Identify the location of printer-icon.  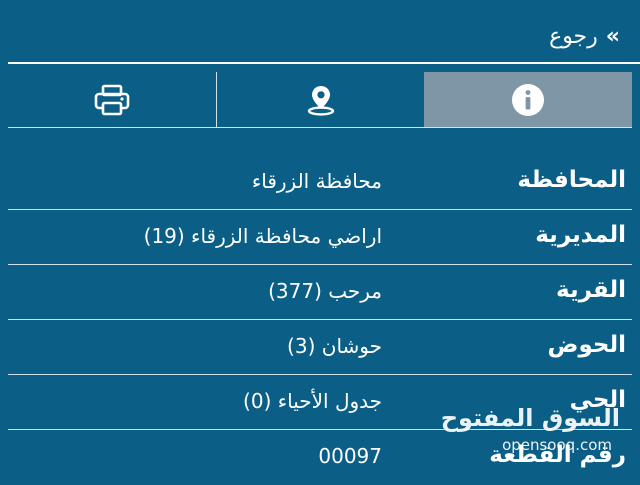
(112, 100).